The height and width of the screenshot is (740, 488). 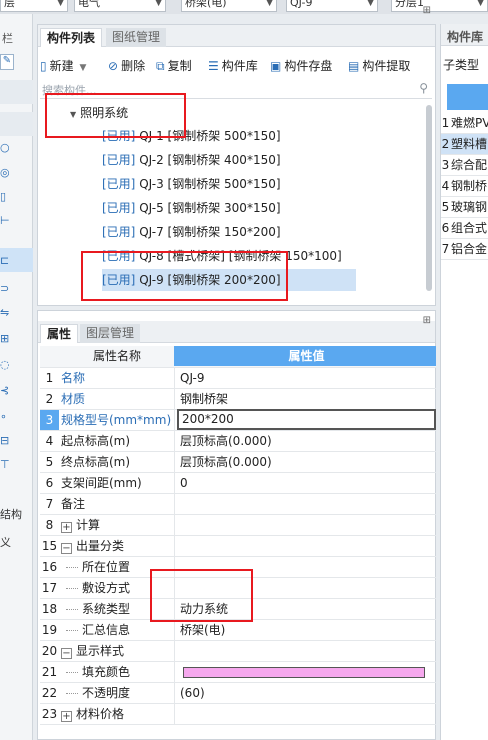 What do you see at coordinates (73, 399) in the screenshot?
I see `property-name-label: 材质` at bounding box center [73, 399].